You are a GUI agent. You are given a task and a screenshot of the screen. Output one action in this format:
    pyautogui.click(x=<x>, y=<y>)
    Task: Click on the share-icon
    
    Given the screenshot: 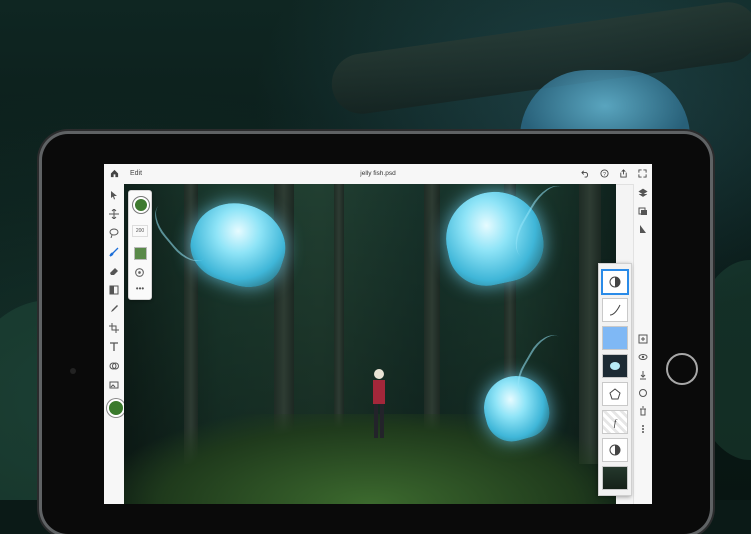 What is the action you would take?
    pyautogui.click(x=623, y=173)
    